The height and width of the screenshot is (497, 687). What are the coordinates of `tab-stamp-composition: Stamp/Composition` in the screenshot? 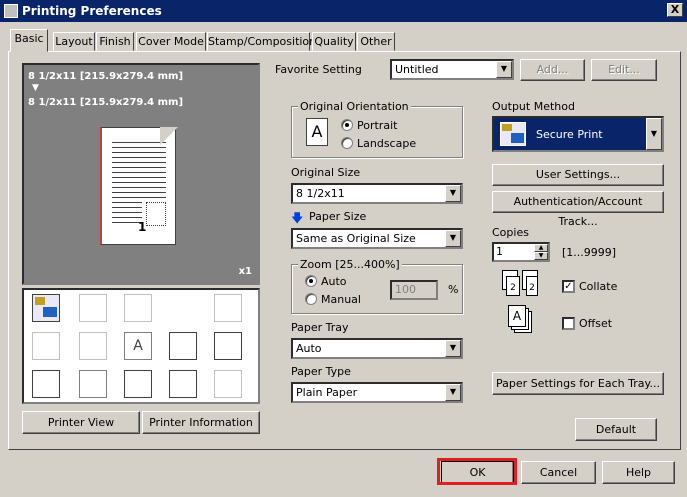 It's located at (261, 41).